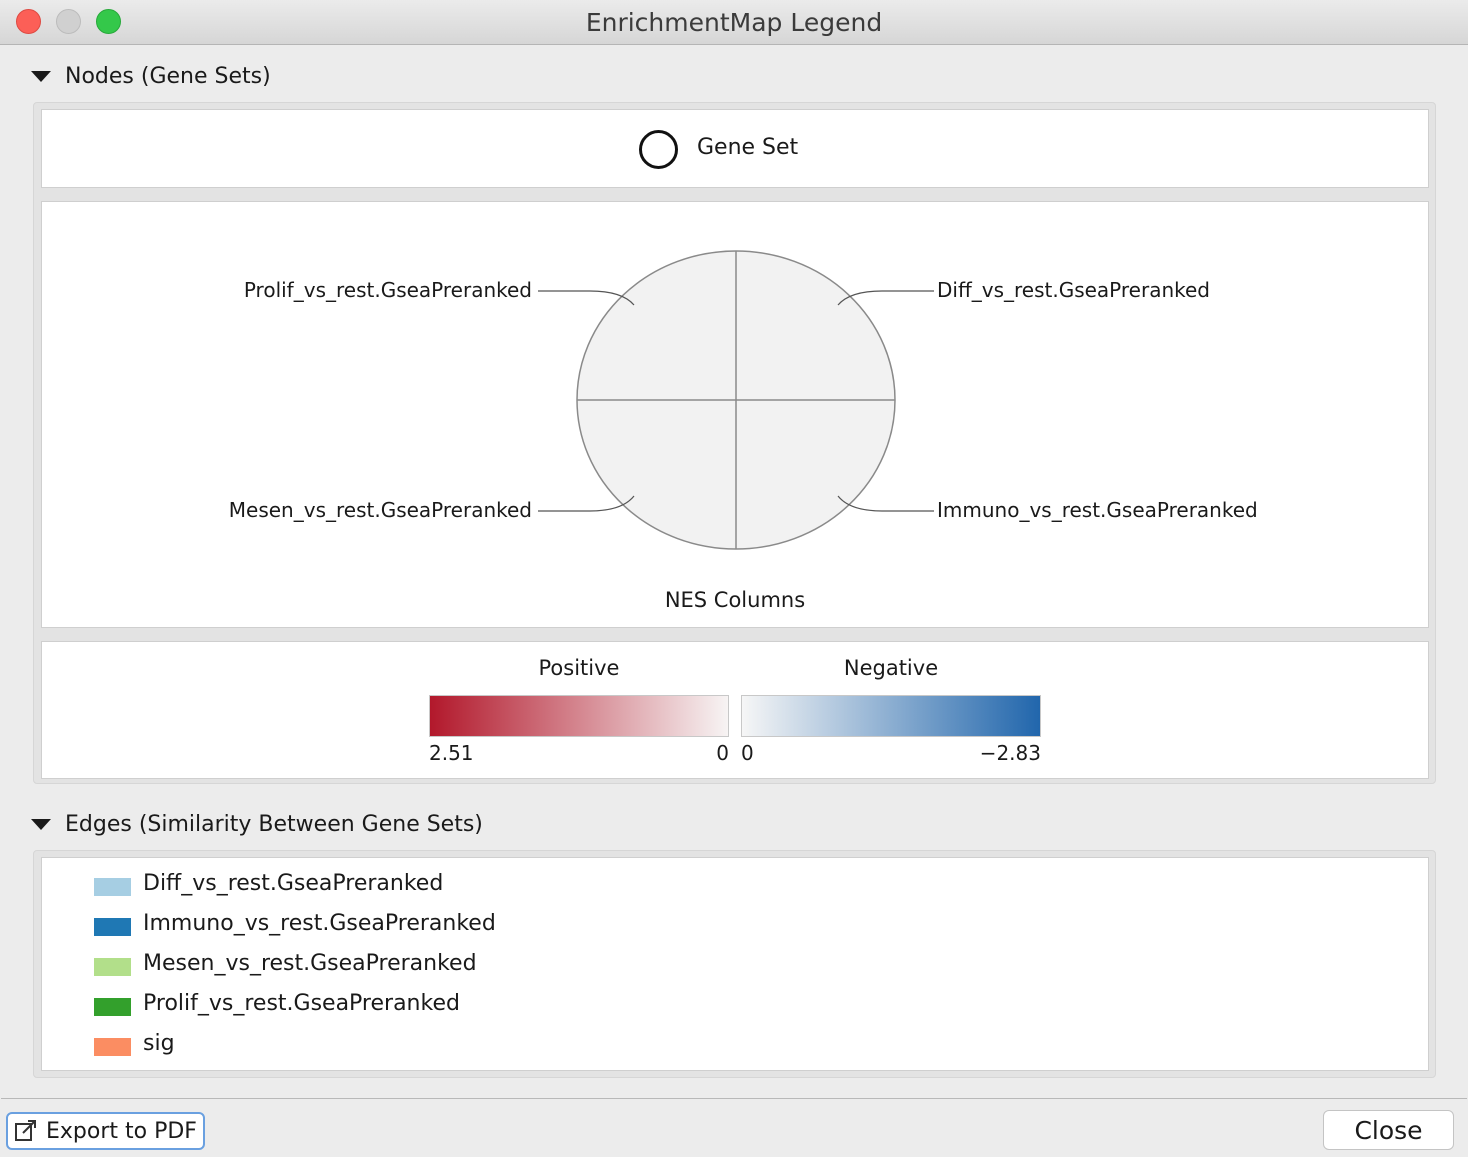 This screenshot has height=1157, width=1468. I want to click on gene-set-panel: Gene Set, so click(735, 148).